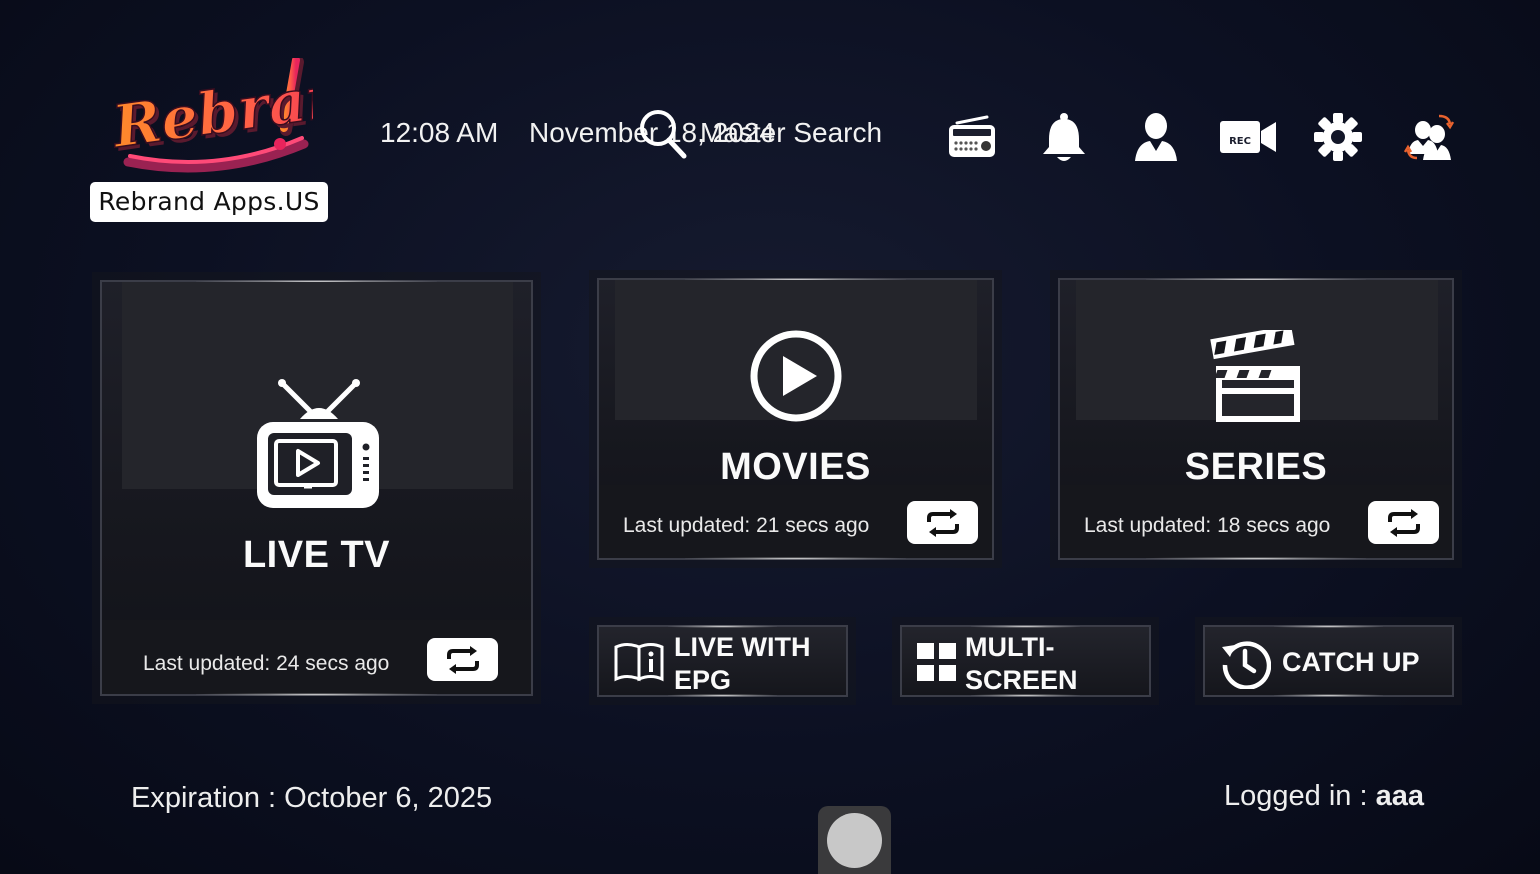 This screenshot has height=874, width=1540. I want to click on movies-tile: MOVIES Last updated: 21 secs ago, so click(795, 419).